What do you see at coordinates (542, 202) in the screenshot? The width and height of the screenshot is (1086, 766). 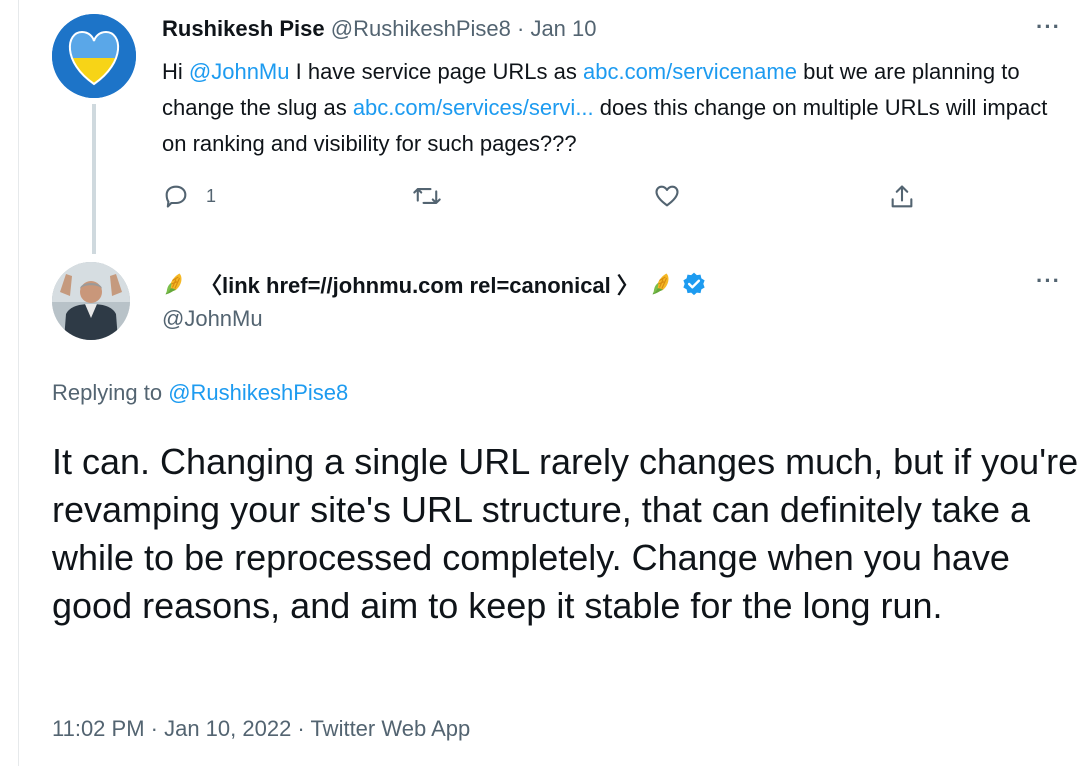 I see `tweet-actions: 1` at bounding box center [542, 202].